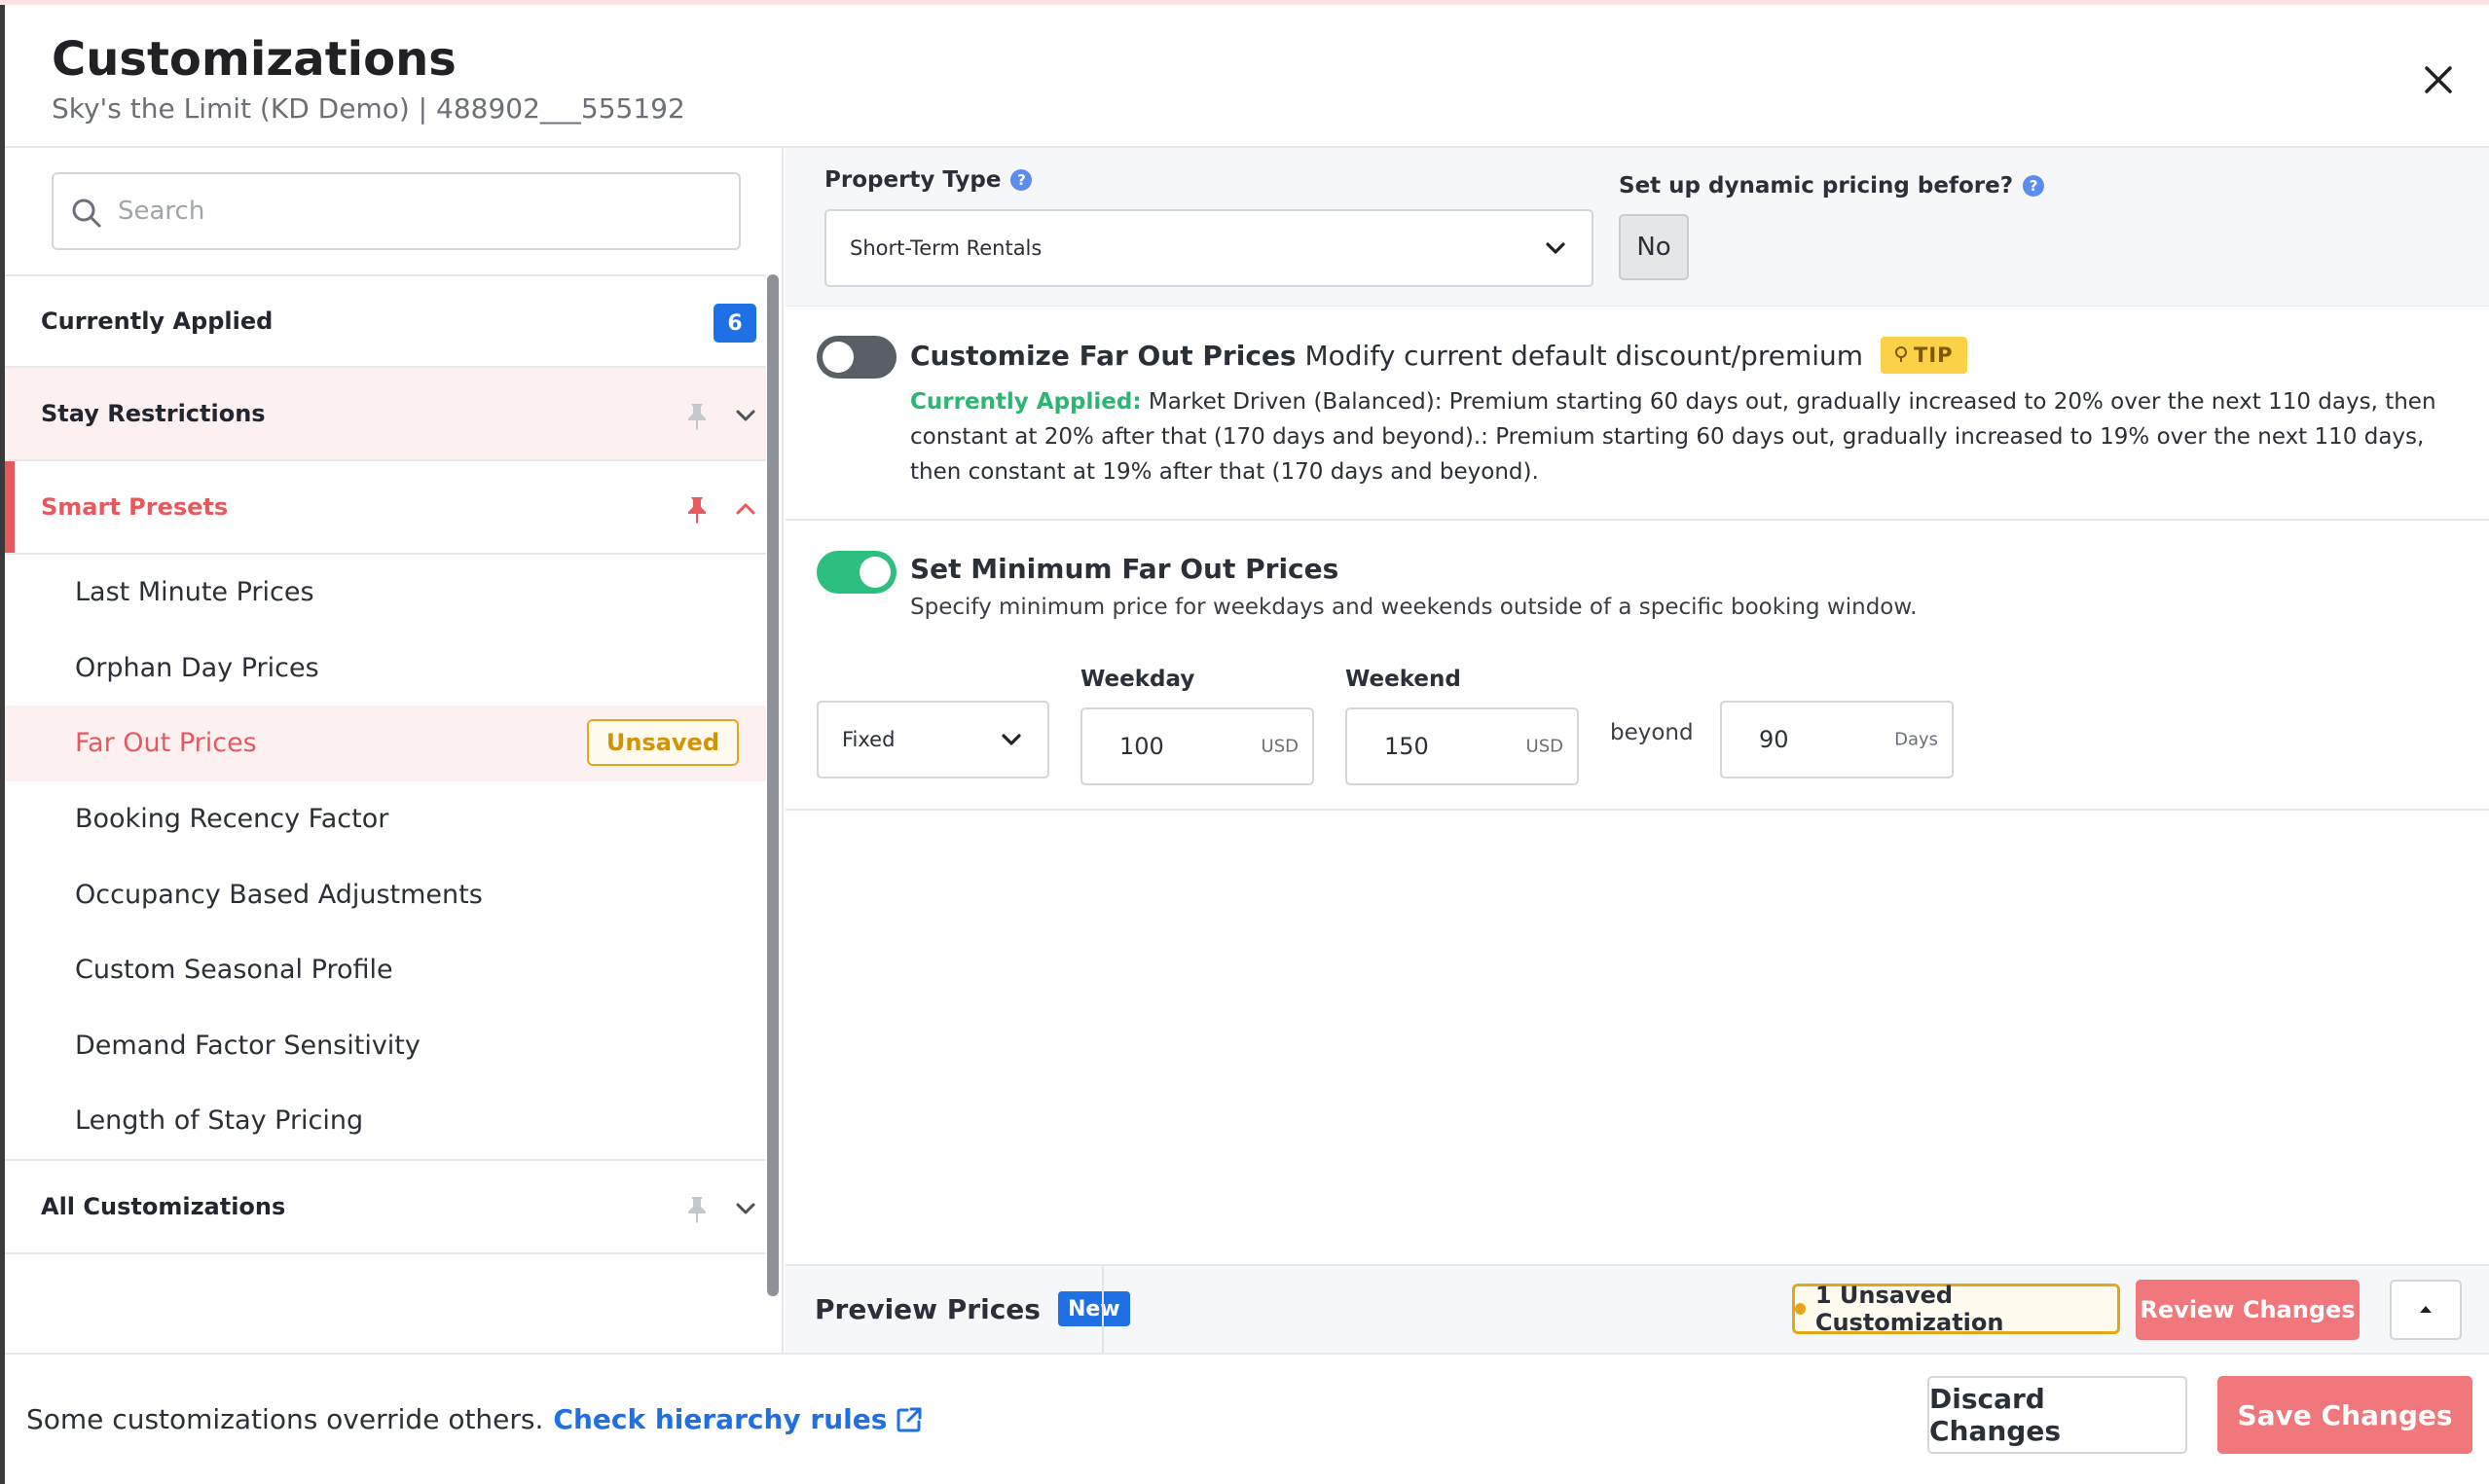 Image resolution: width=2489 pixels, height=1484 pixels. What do you see at coordinates (157, 322) in the screenshot?
I see `section-label: Currently Applied` at bounding box center [157, 322].